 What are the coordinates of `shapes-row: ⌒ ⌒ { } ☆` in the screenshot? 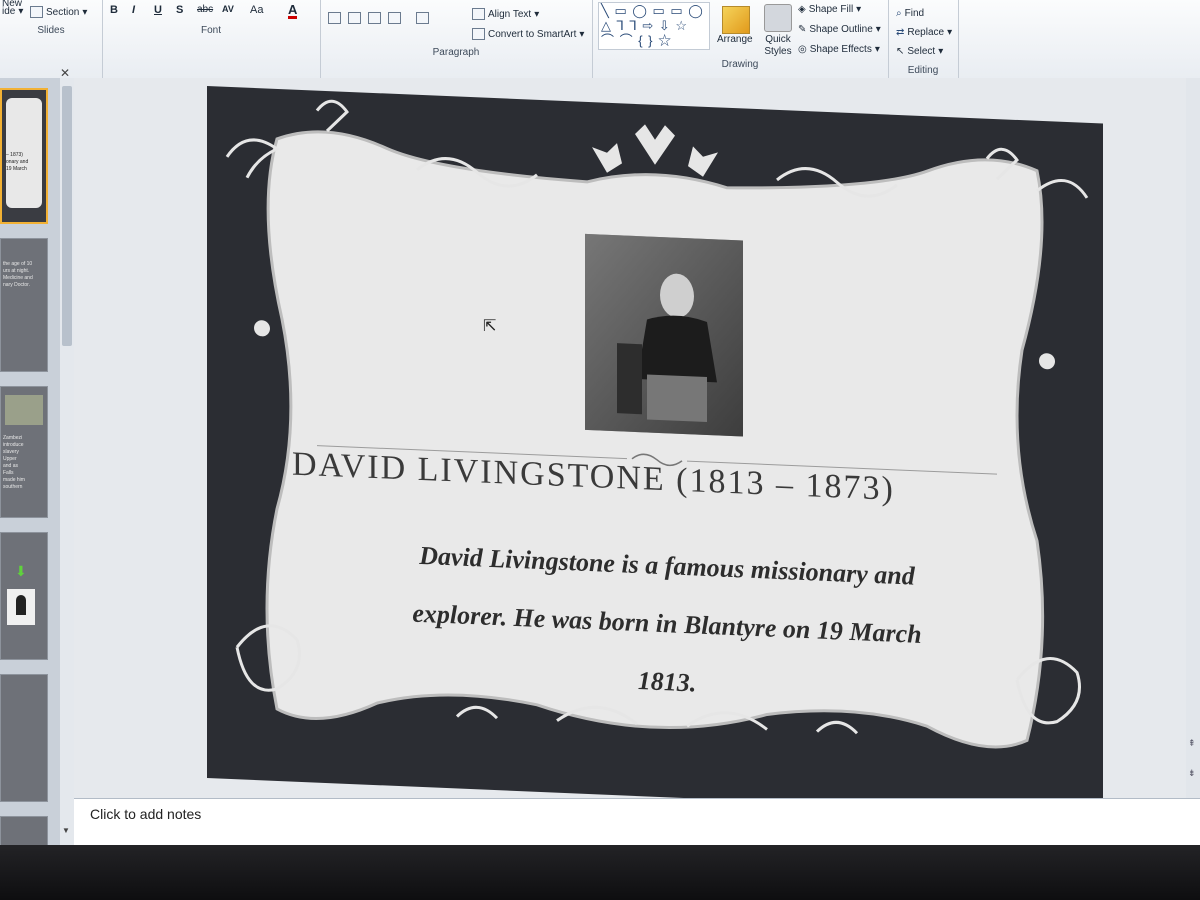 It's located at (637, 40).